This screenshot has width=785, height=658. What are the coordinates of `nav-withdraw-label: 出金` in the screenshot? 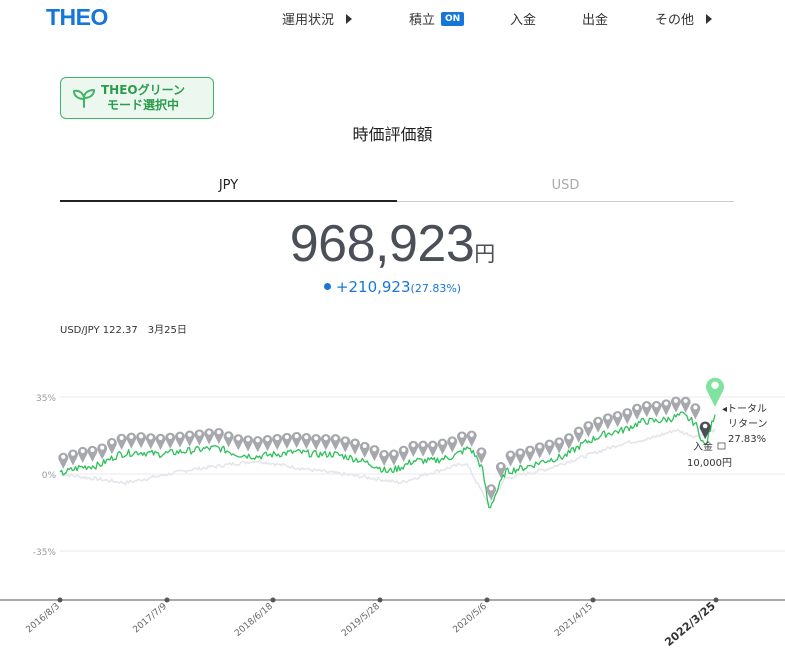 It's located at (595, 20).